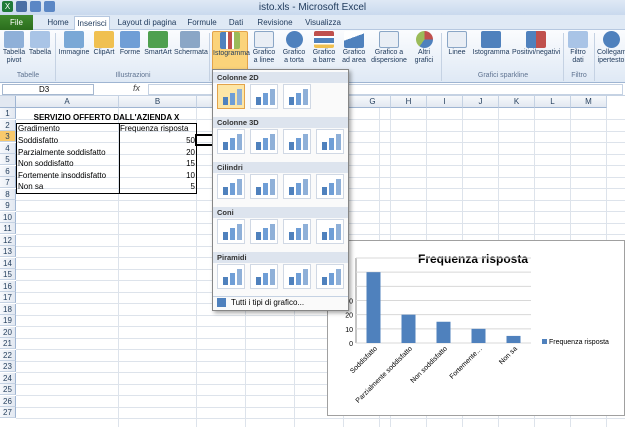  I want to click on screenshot-button: Schermata, so click(191, 52).